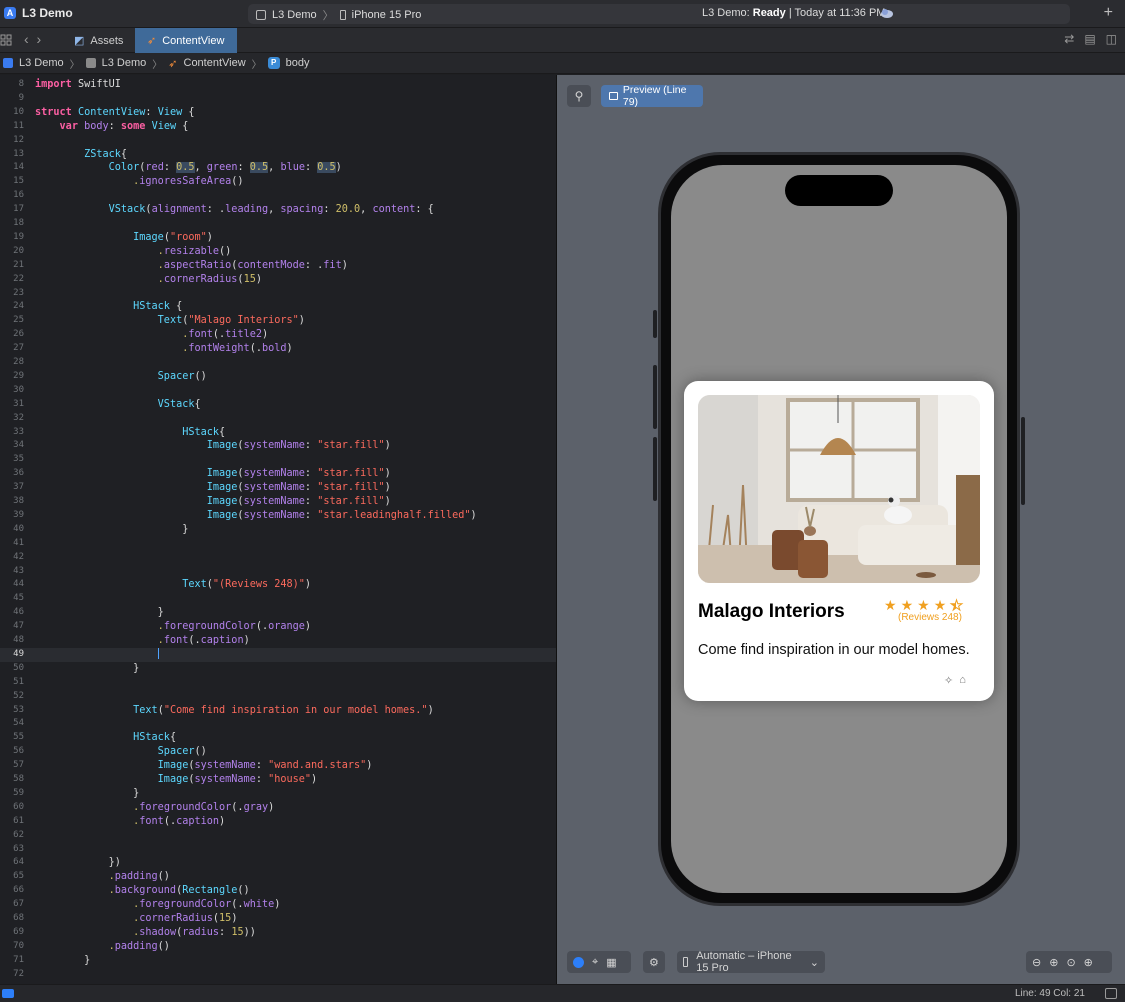  What do you see at coordinates (579, 96) in the screenshot?
I see `pin-icon: ⚲` at bounding box center [579, 96].